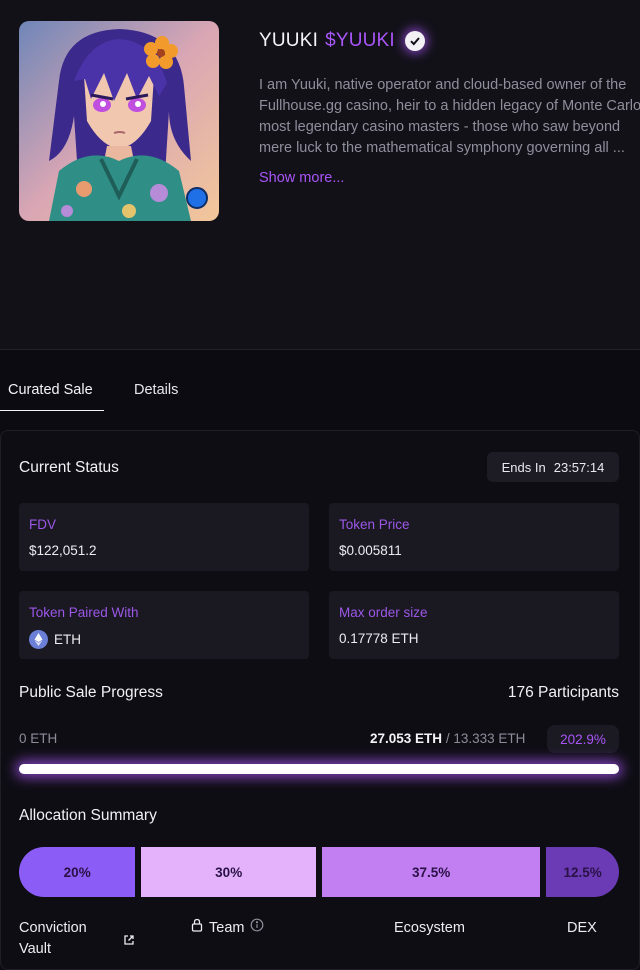 The image size is (640, 970). What do you see at coordinates (257, 928) in the screenshot?
I see `info-icon` at bounding box center [257, 928].